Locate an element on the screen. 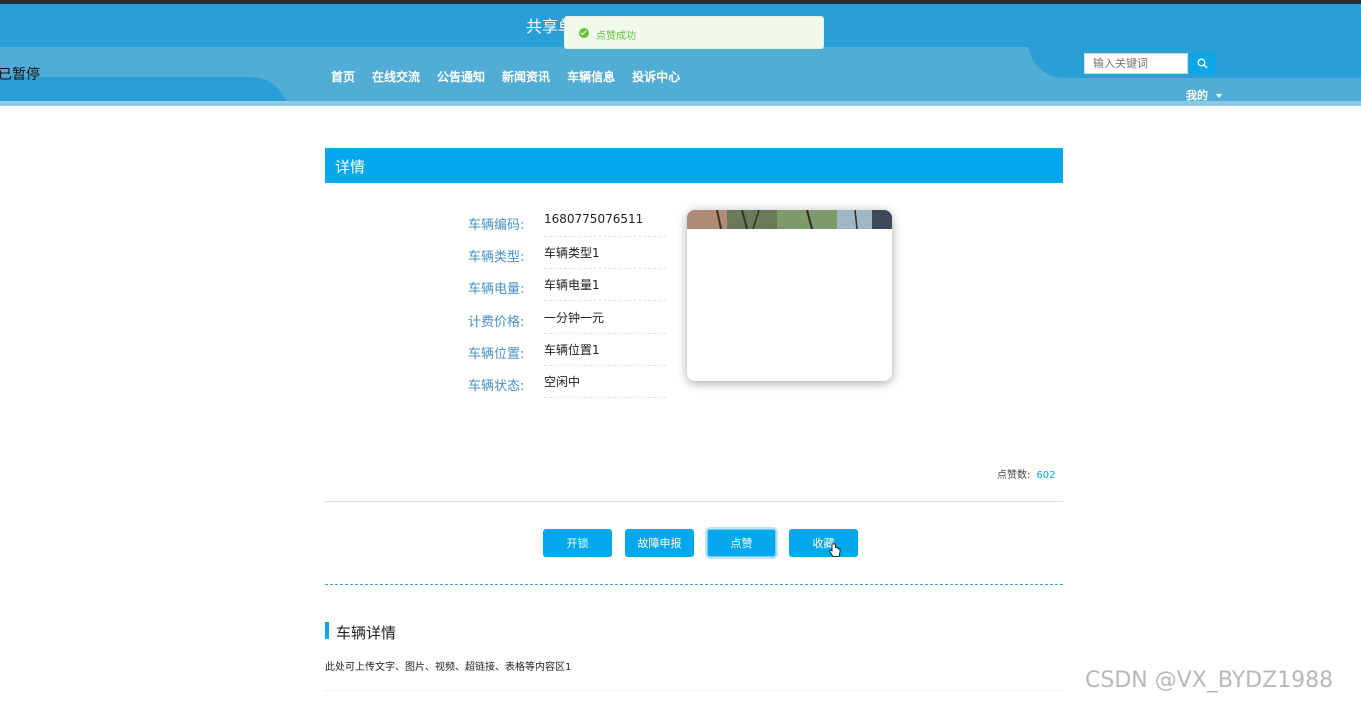  search-input is located at coordinates (1136, 63).